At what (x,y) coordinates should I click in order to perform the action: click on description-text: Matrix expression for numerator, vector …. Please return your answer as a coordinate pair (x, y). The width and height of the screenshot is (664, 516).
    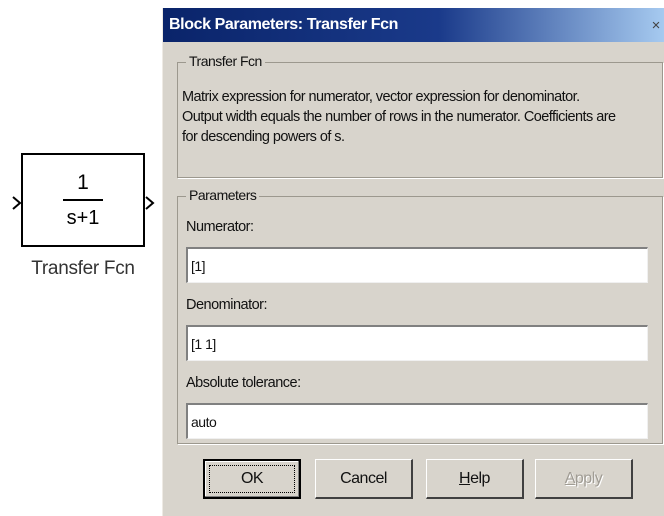
    Looking at the image, I should click on (421, 117).